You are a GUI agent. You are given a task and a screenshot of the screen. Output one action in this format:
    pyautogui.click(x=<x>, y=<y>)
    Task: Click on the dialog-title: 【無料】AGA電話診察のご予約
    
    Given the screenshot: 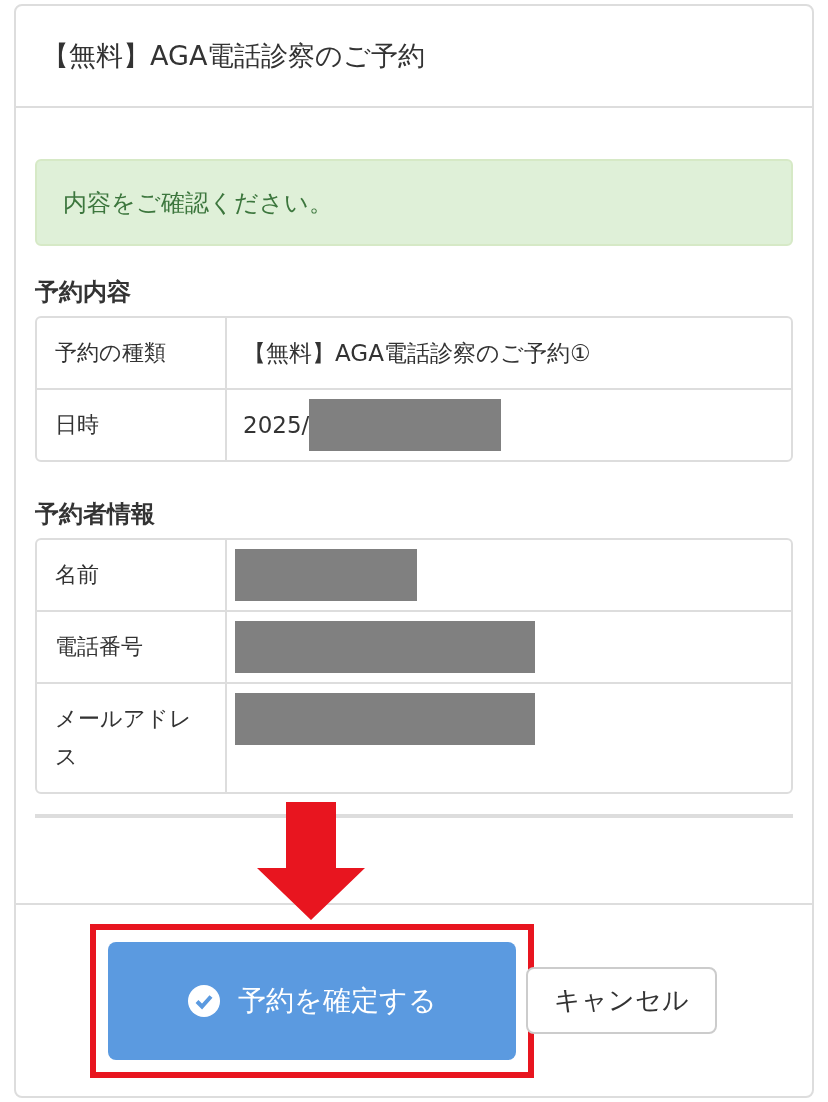 What is the action you would take?
    pyautogui.click(x=234, y=55)
    